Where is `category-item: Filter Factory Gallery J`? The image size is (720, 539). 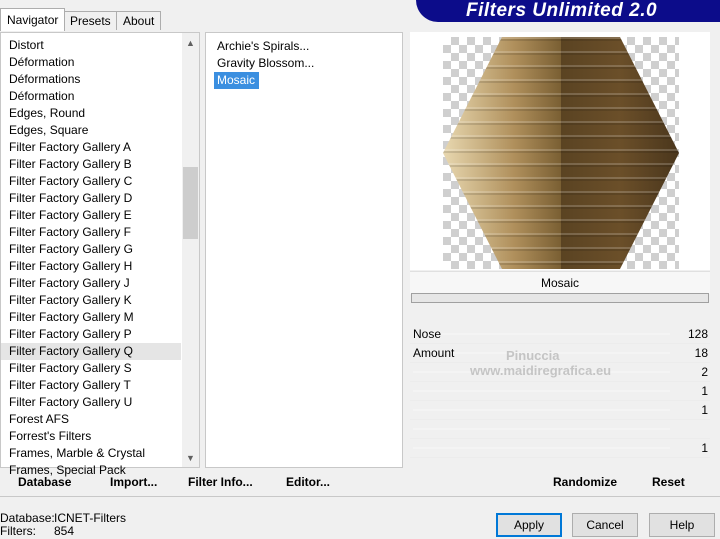 category-item: Filter Factory Gallery J is located at coordinates (91, 283).